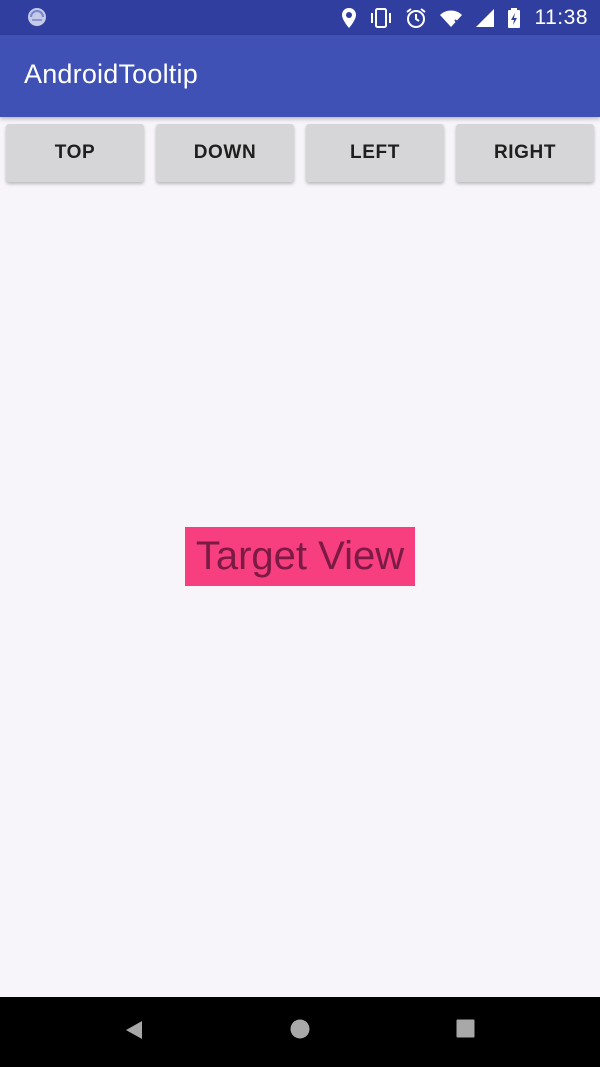 Image resolution: width=600 pixels, height=1067 pixels. I want to click on back-icon, so click(134, 1030).